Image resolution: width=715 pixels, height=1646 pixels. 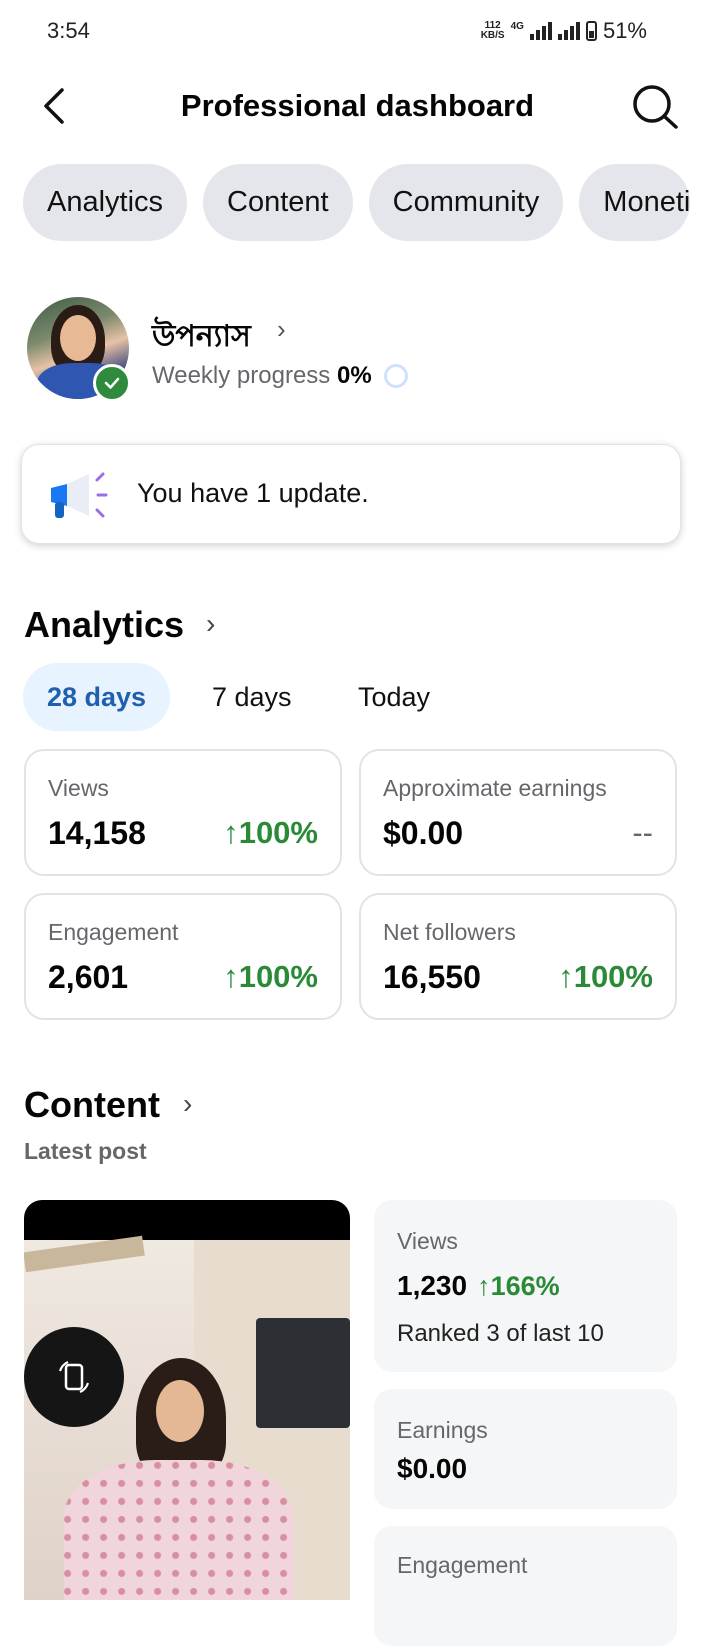 I want to click on range-7-days: 7 days, so click(x=252, y=697).